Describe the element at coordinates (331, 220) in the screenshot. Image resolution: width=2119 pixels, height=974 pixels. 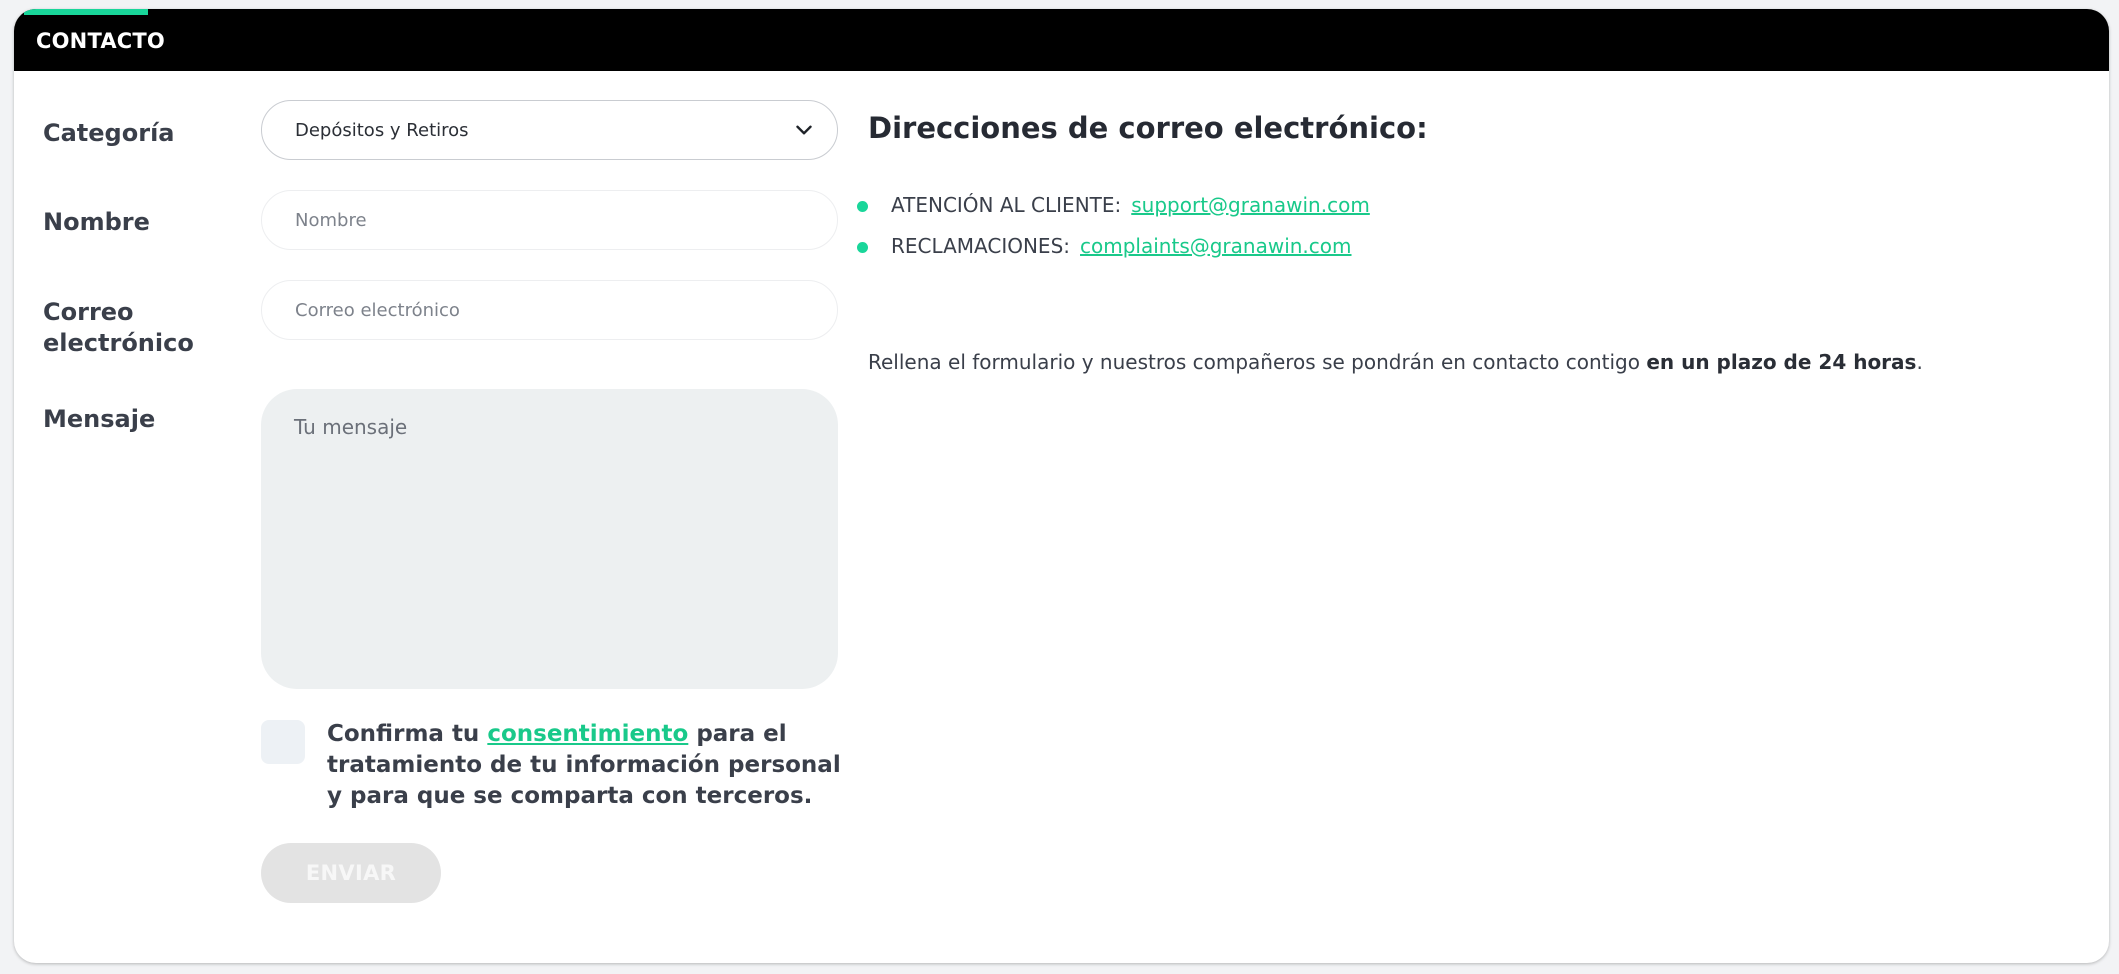
I see `name-placeholder: Nombre` at that location.